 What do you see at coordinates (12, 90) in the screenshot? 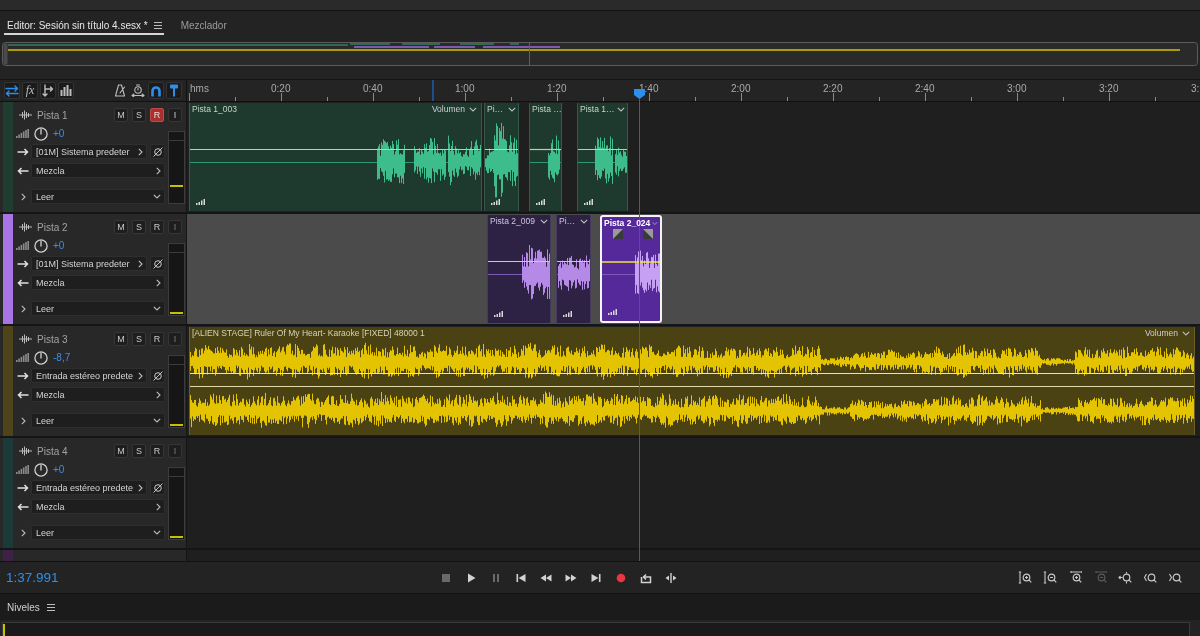
I see `swap-button` at bounding box center [12, 90].